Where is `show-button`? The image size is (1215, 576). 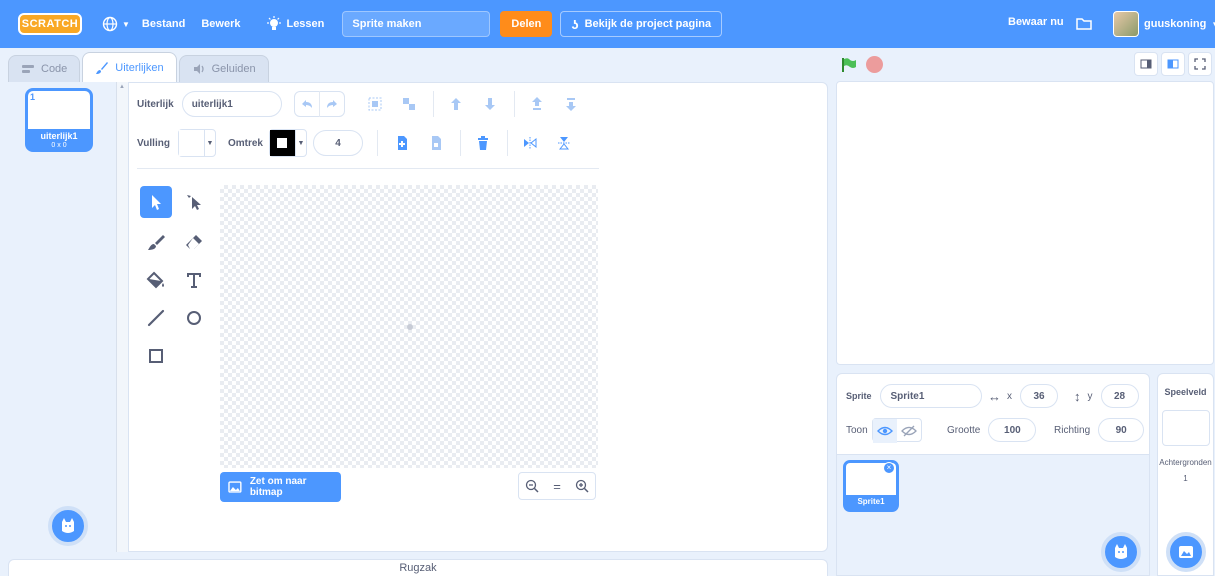
show-button is located at coordinates (884, 431).